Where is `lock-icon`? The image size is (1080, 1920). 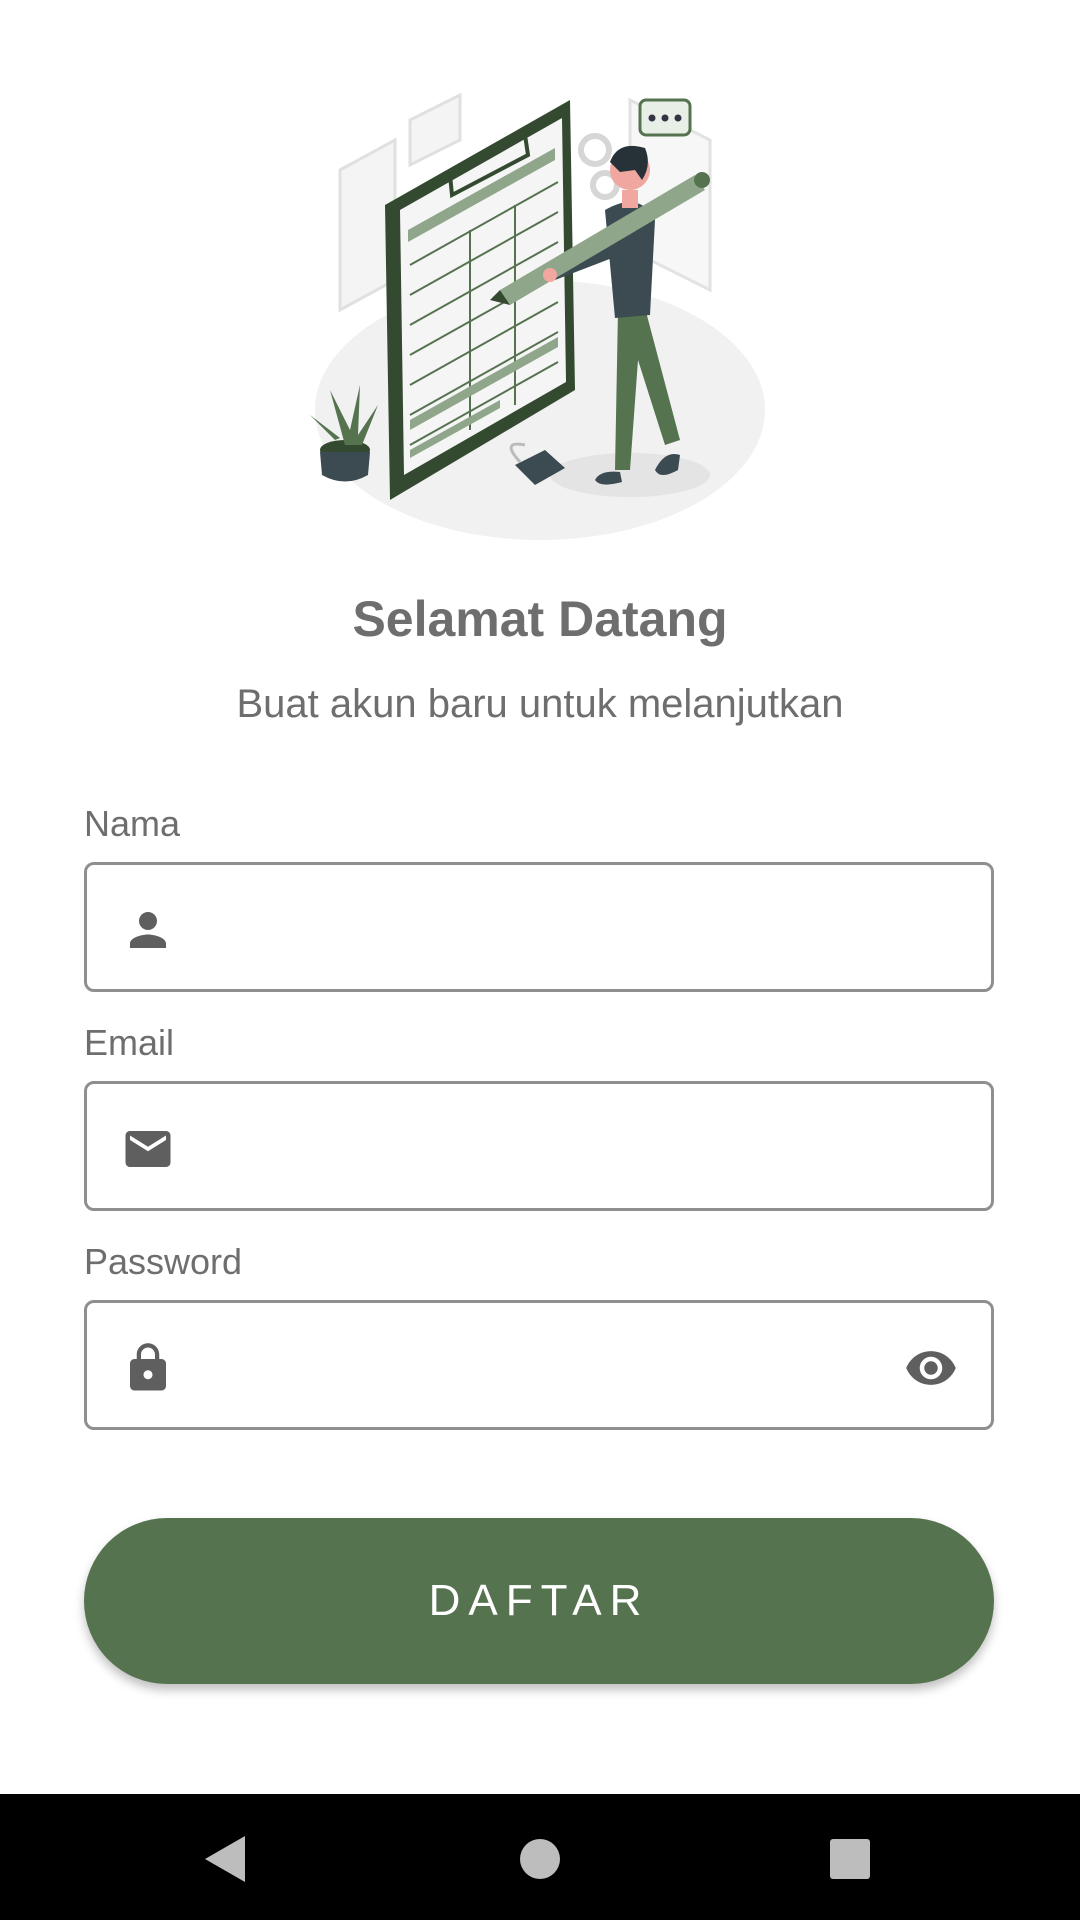
lock-icon is located at coordinates (148, 1367).